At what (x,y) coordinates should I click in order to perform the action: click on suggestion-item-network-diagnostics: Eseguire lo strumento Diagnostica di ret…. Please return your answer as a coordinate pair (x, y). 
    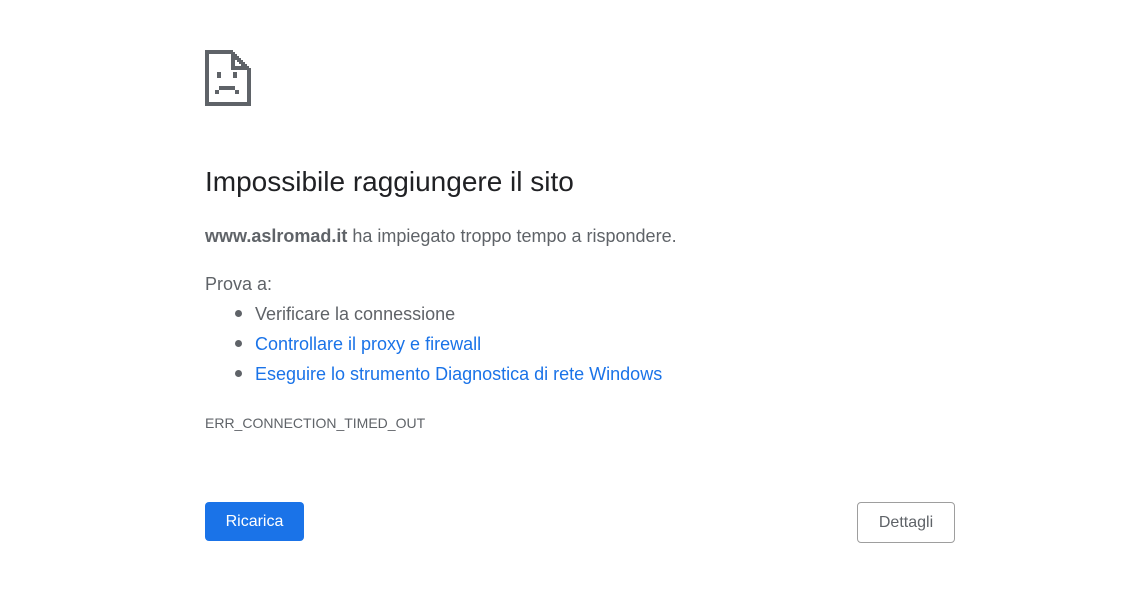
    Looking at the image, I should click on (433, 377).